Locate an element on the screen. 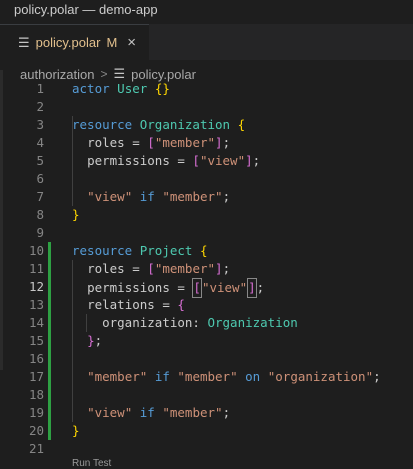 The height and width of the screenshot is (469, 413). code-line: actor User {} is located at coordinates (121, 88).